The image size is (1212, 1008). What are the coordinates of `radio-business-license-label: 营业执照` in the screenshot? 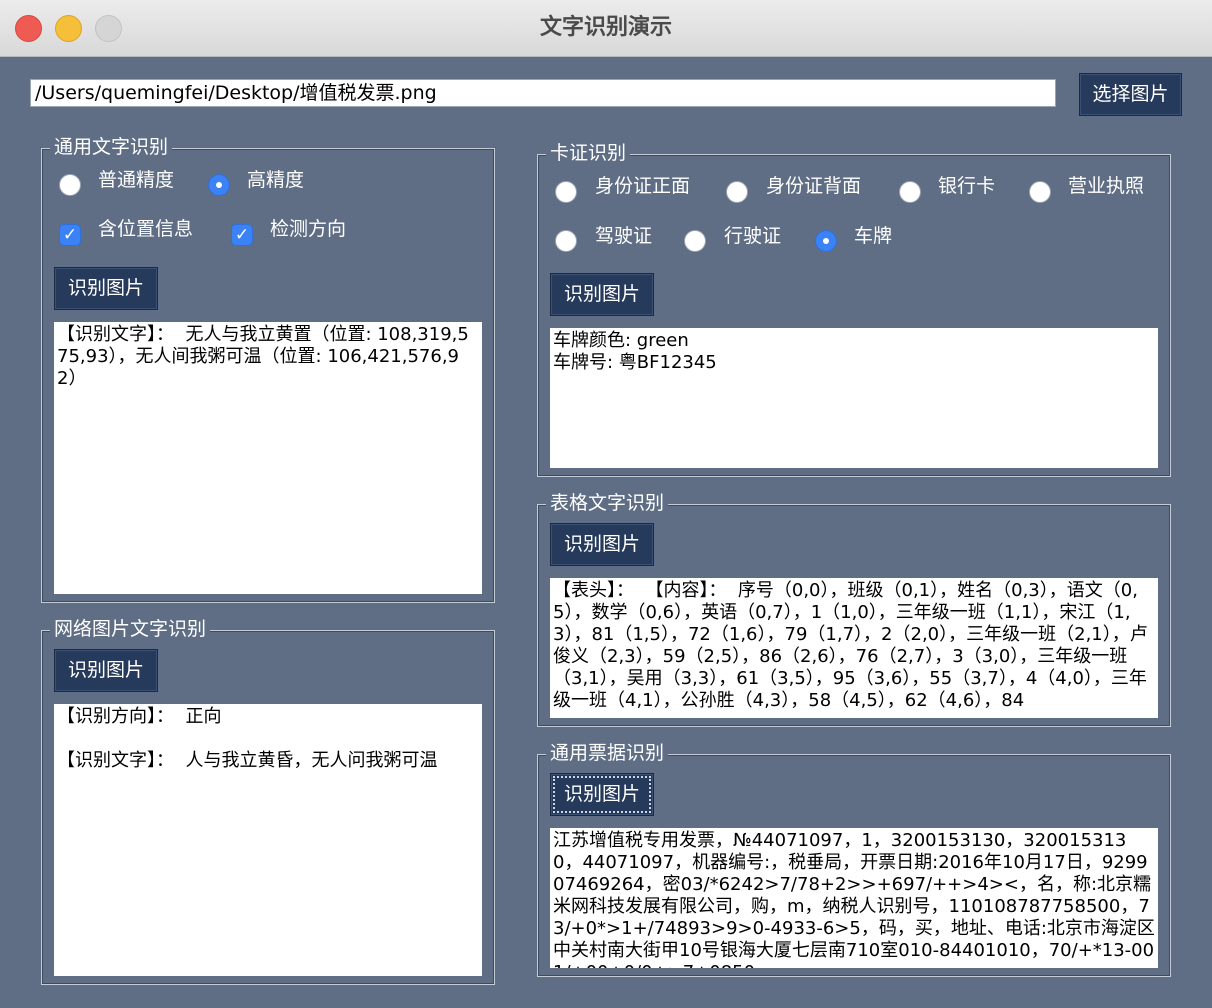 It's located at (1106, 186).